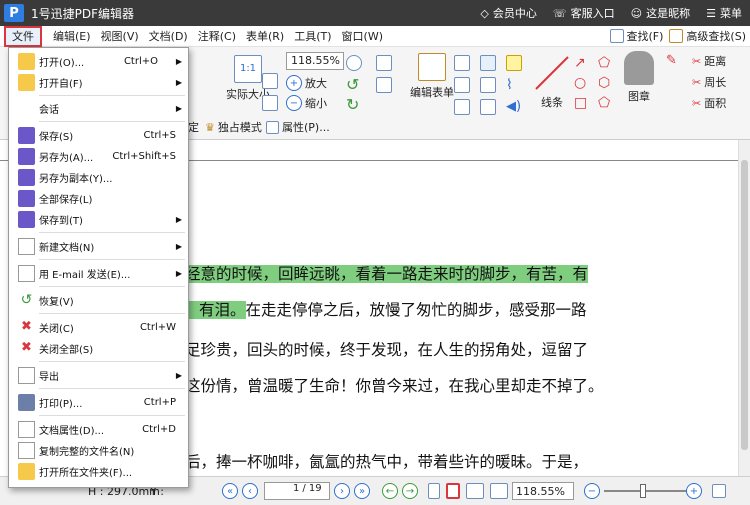  What do you see at coordinates (98, 300) in the screenshot?
I see `menu-revert: ↺ 恢复(V)` at bounding box center [98, 300].